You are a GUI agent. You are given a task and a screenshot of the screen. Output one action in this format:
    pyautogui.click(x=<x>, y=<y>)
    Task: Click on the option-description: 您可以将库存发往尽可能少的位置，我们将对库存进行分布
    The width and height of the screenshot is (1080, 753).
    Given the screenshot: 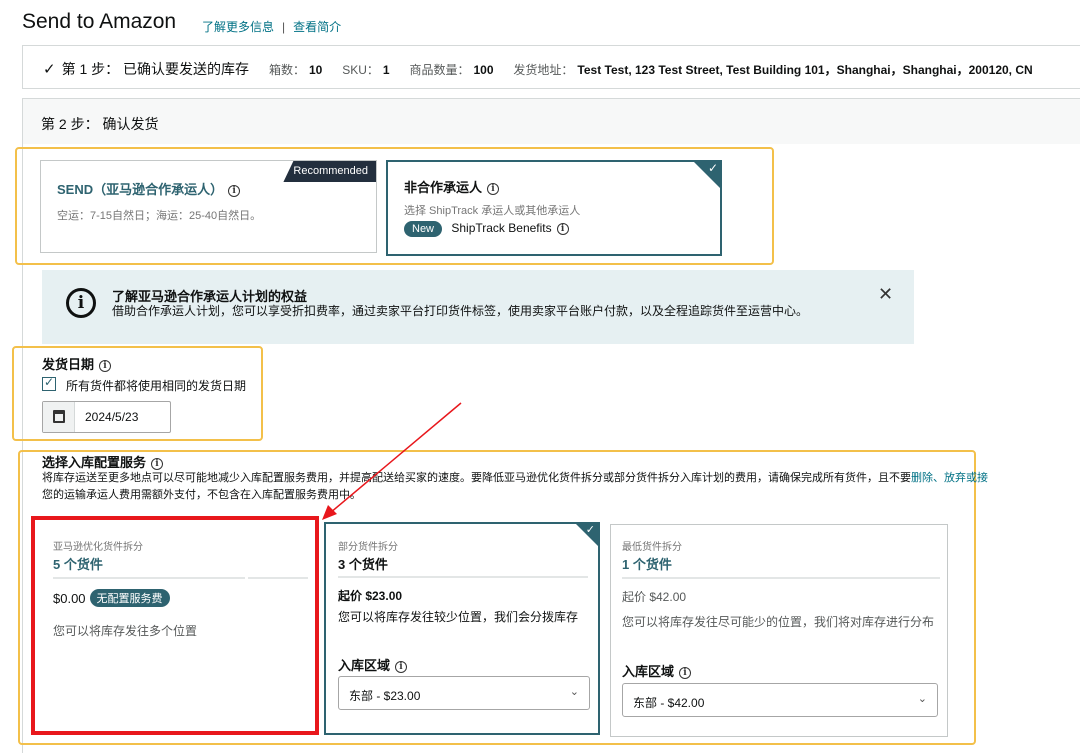 What is the action you would take?
    pyautogui.click(x=778, y=622)
    